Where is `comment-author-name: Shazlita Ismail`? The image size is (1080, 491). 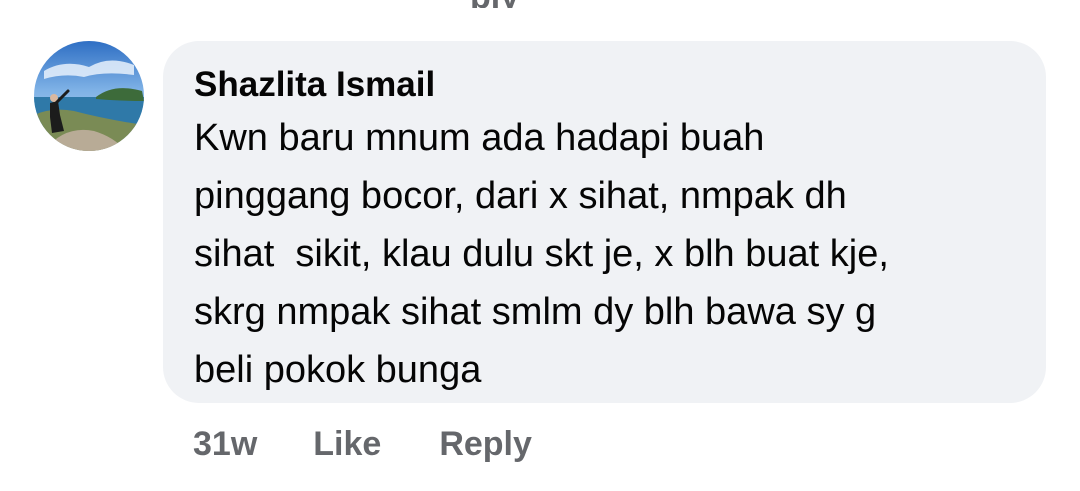 comment-author-name: Shazlita Ismail is located at coordinates (605, 85).